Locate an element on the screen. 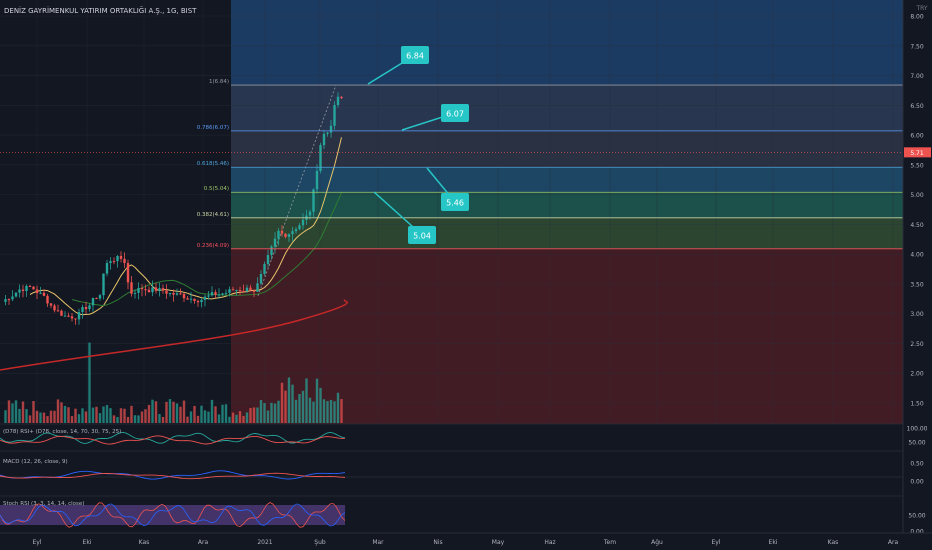 The width and height of the screenshot is (932, 550). callout-label-3: 5.04 is located at coordinates (422, 236).